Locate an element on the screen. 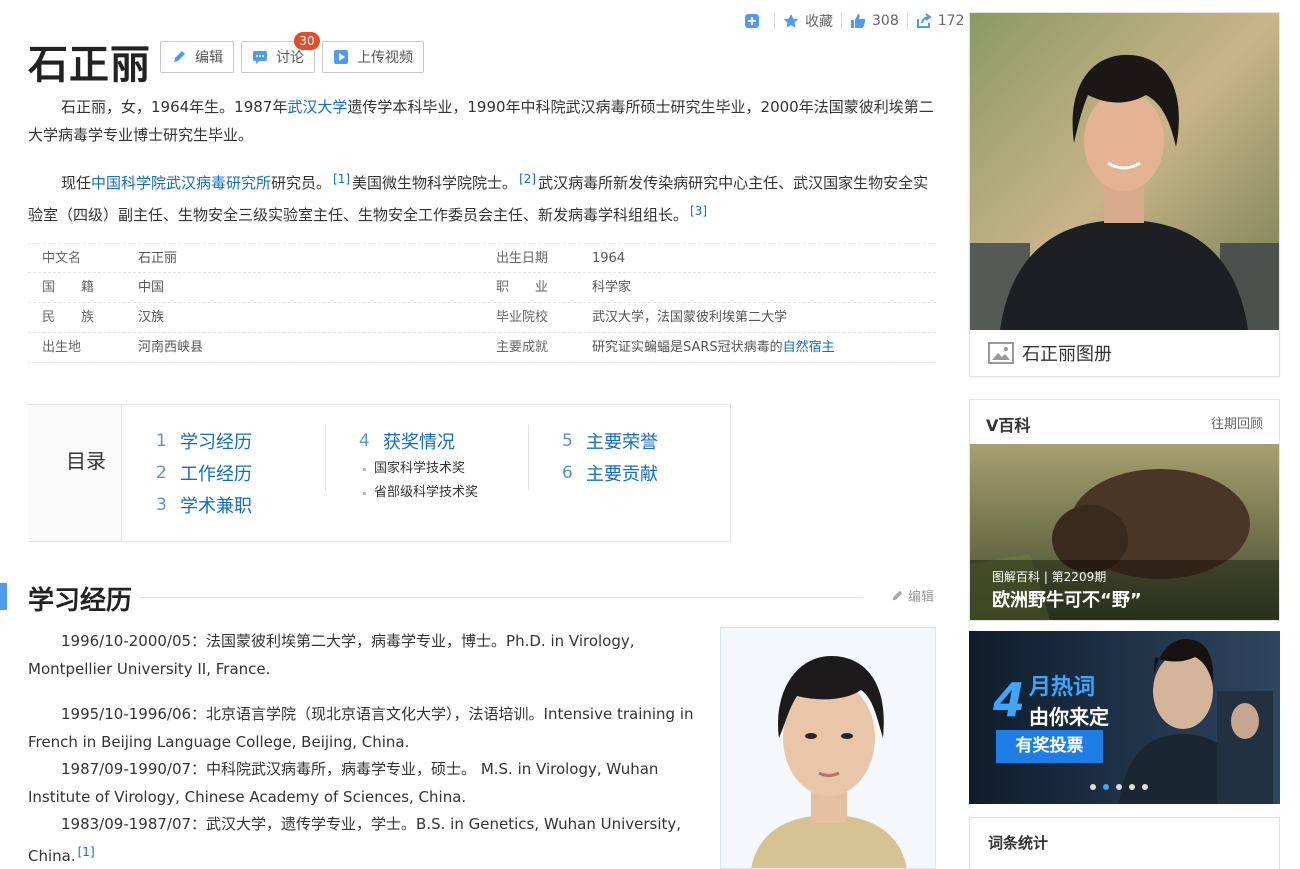 The height and width of the screenshot is (869, 1300). carousel-dot-active is located at coordinates (1106, 787).